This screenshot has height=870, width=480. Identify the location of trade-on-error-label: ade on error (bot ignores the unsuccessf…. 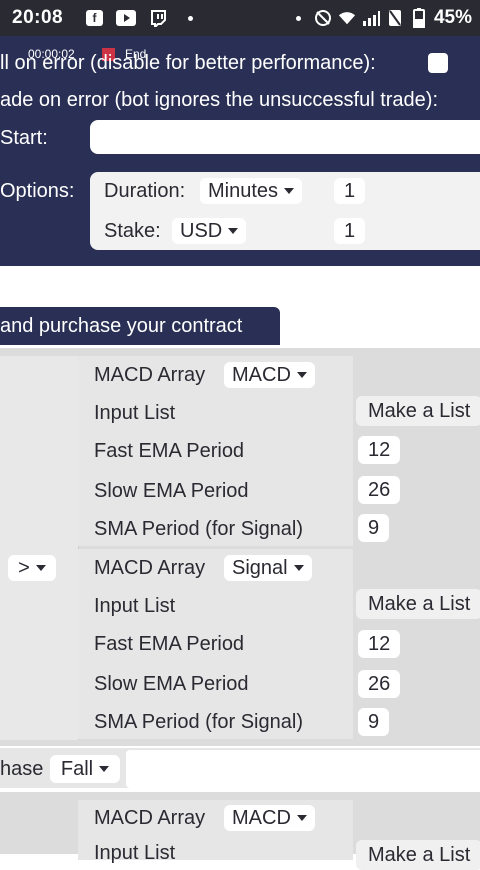
(219, 100).